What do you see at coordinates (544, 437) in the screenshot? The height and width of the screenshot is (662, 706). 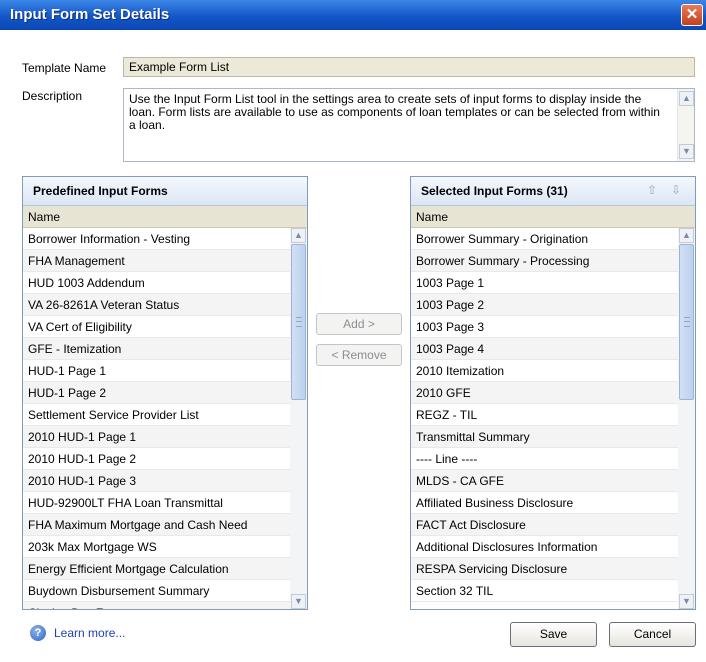 I see `list-item: Transmittal Summary` at bounding box center [544, 437].